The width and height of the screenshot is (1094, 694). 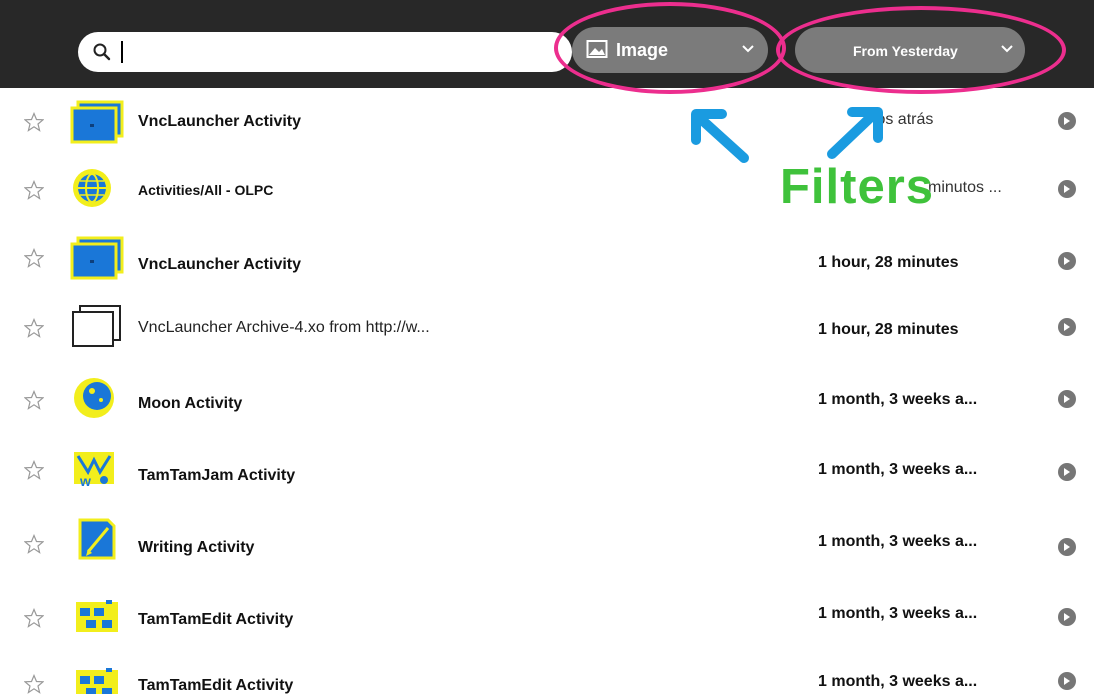 What do you see at coordinates (547, 122) in the screenshot?
I see `list-item: VncLauncher Activity tos atrás` at bounding box center [547, 122].